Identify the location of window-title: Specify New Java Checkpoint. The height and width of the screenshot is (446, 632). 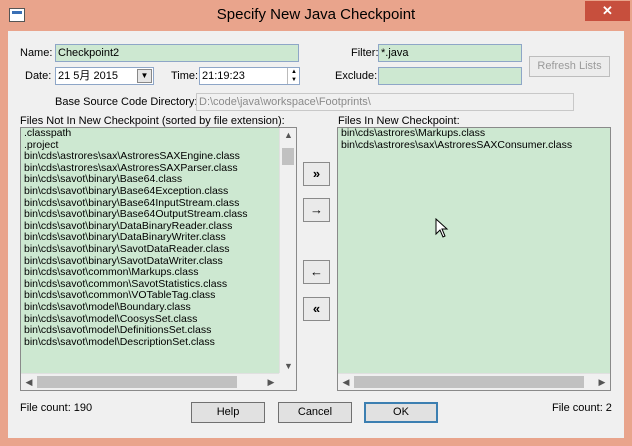
(316, 14).